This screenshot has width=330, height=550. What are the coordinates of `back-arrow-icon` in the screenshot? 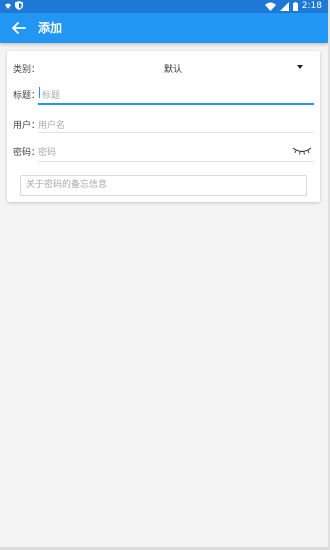 It's located at (19, 28).